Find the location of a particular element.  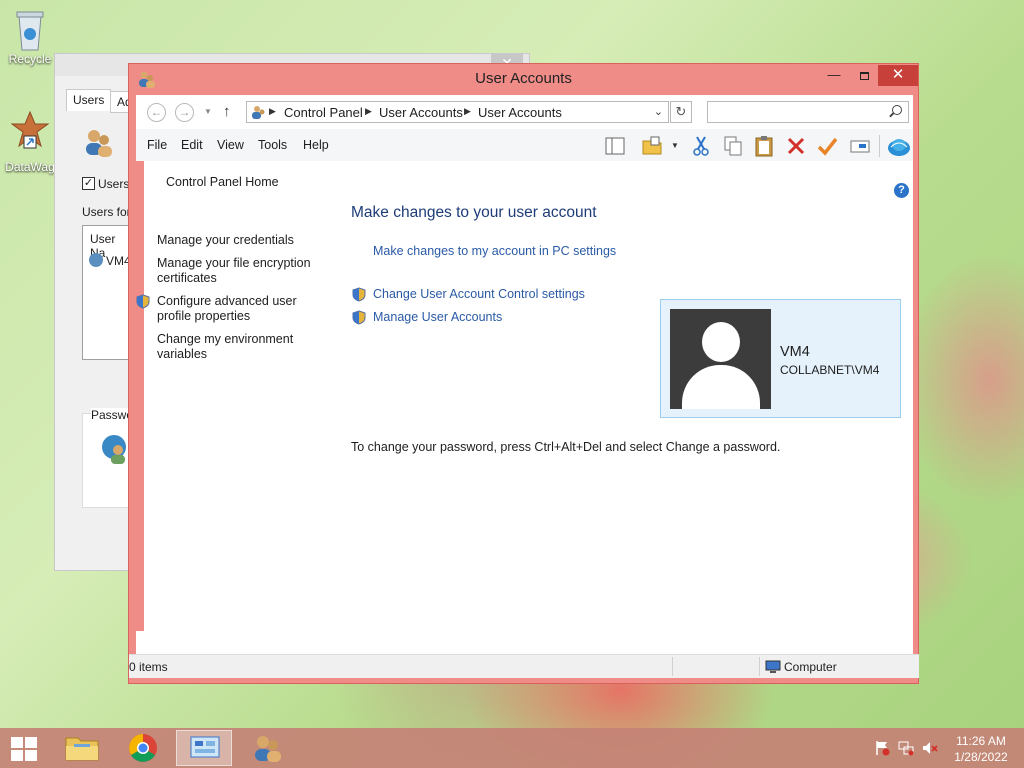

taskbar-control-panel is located at coordinates (204, 748).